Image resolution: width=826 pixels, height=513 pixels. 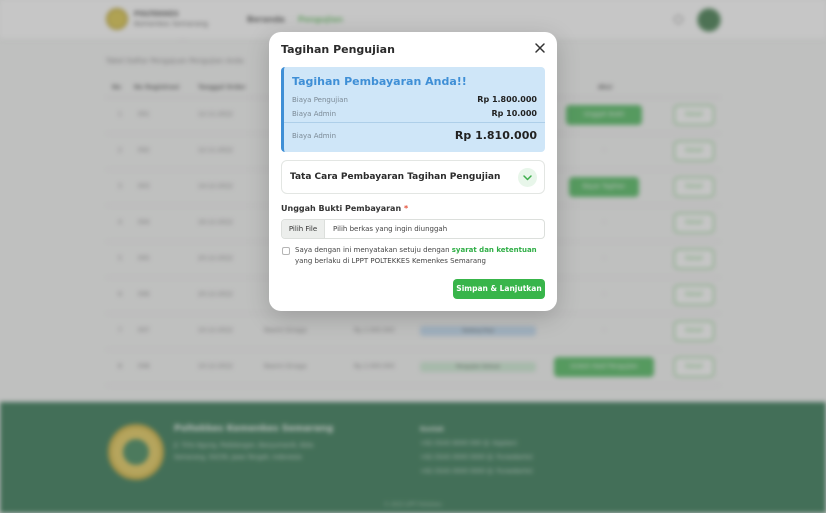 I want to click on choose-file-button: Pilih File, so click(x=303, y=229).